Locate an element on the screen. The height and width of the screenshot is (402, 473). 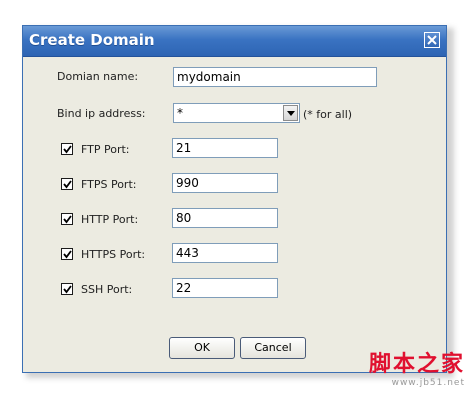
domain-name-input: mydomain is located at coordinates (275, 77).